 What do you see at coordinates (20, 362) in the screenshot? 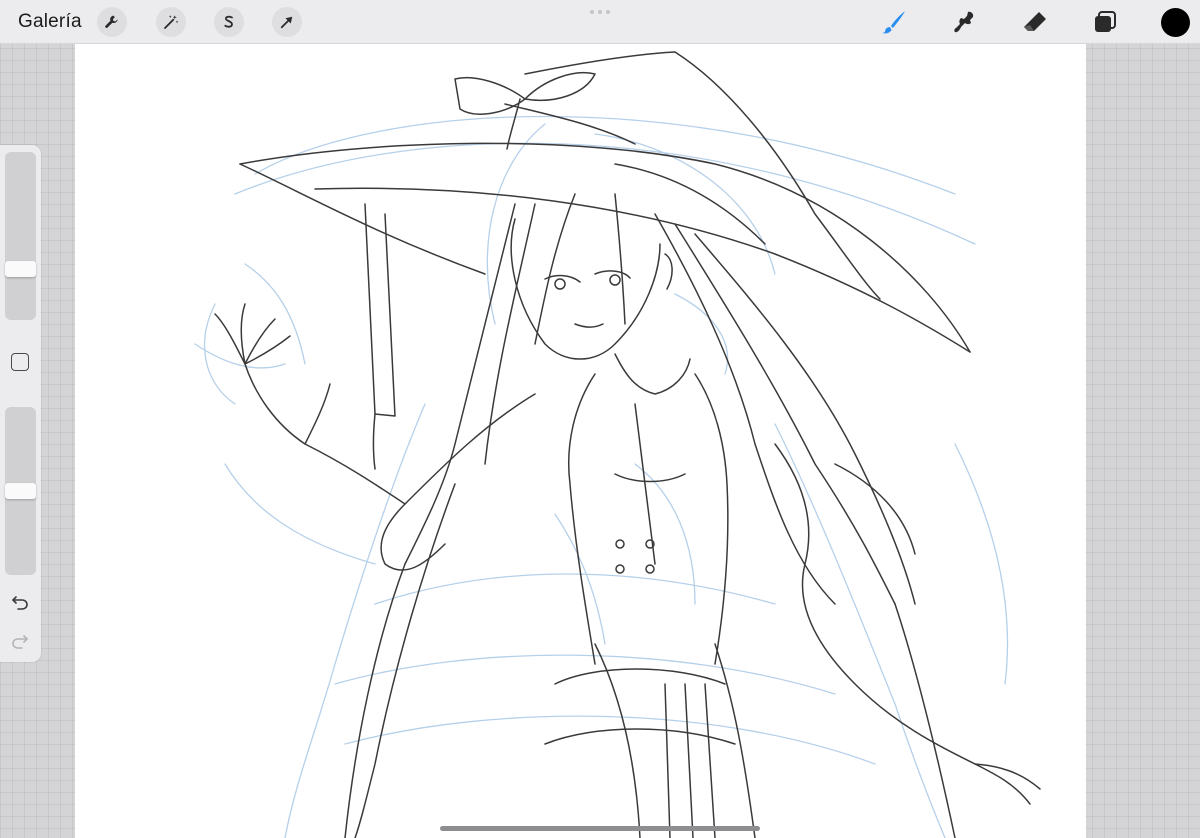
I see `square-modifier-icon` at bounding box center [20, 362].